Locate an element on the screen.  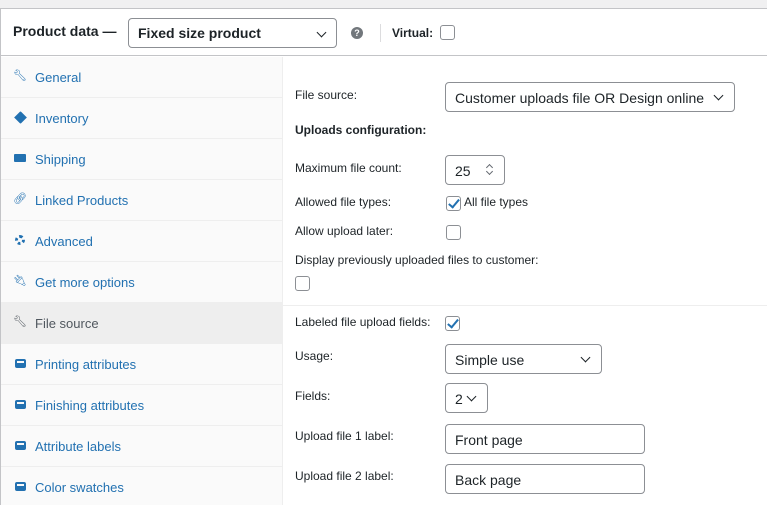
upload-file-2-input: Back page is located at coordinates (545, 479).